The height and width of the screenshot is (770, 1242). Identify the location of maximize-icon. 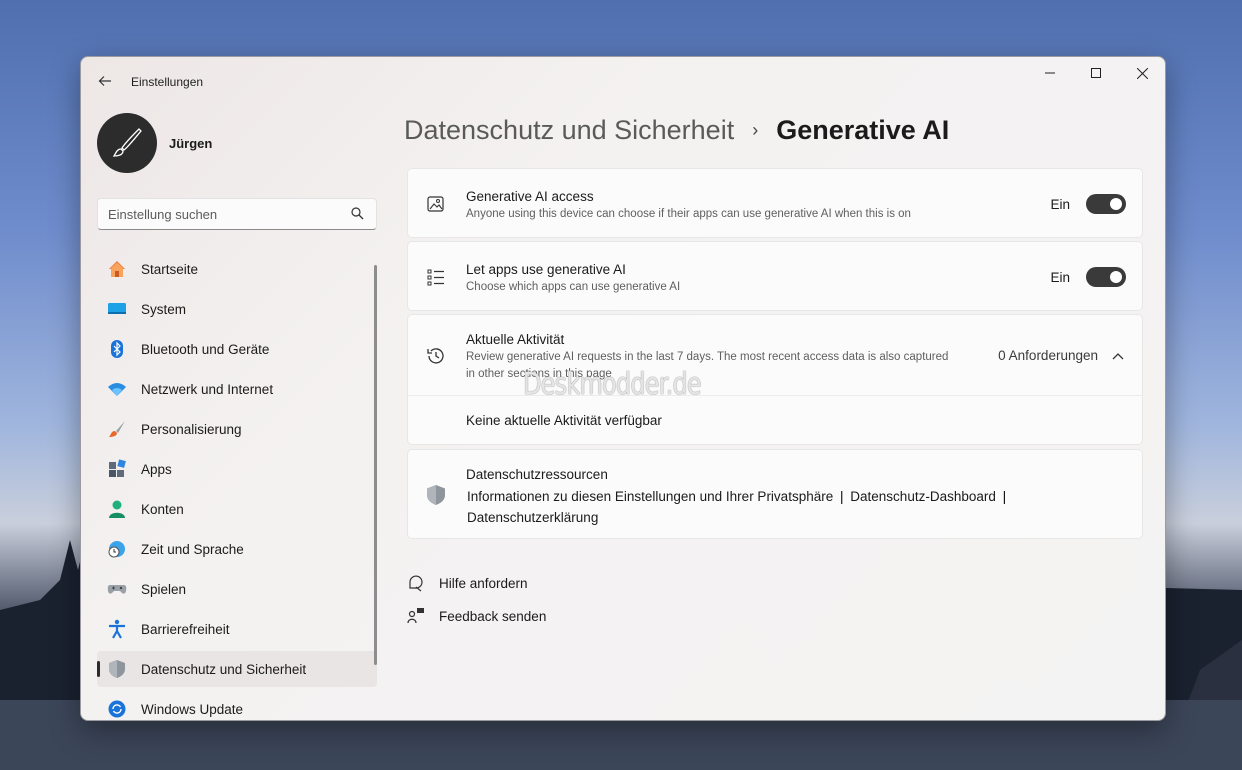
(1096, 73).